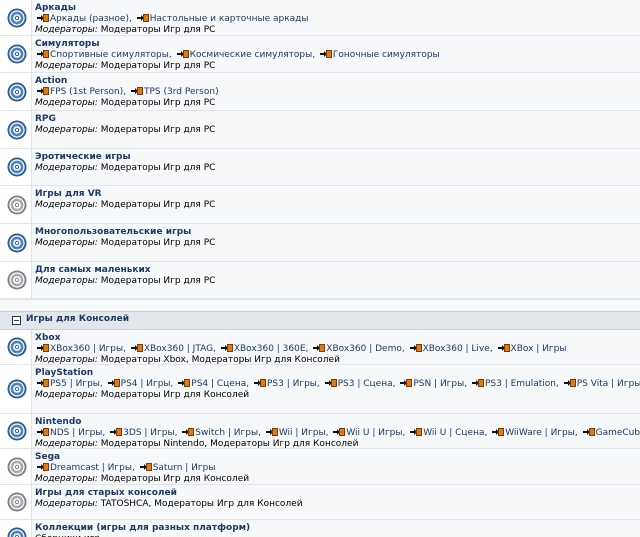 The width and height of the screenshot is (640, 537). Describe the element at coordinates (365, 384) in the screenshot. I see `subforum-link: PS3 | Сцена` at that location.